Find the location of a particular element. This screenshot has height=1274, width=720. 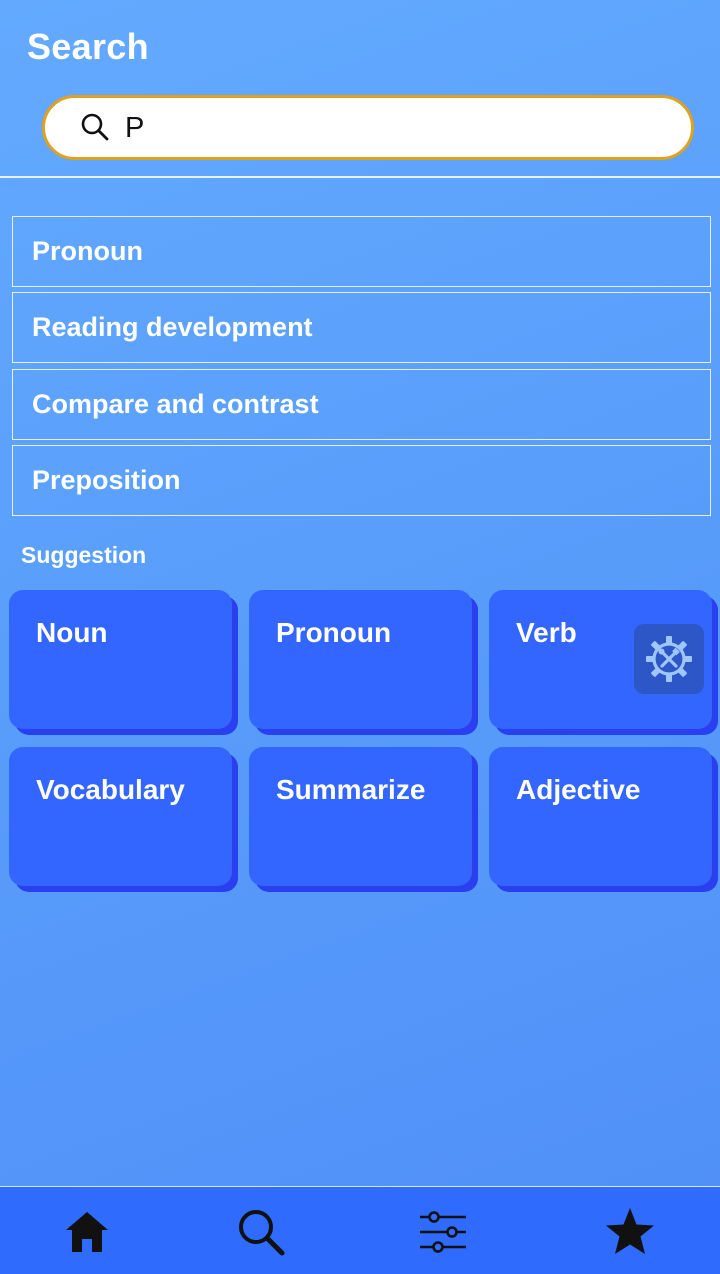

suggestion-card-label: Pronoun is located at coordinates (334, 632).